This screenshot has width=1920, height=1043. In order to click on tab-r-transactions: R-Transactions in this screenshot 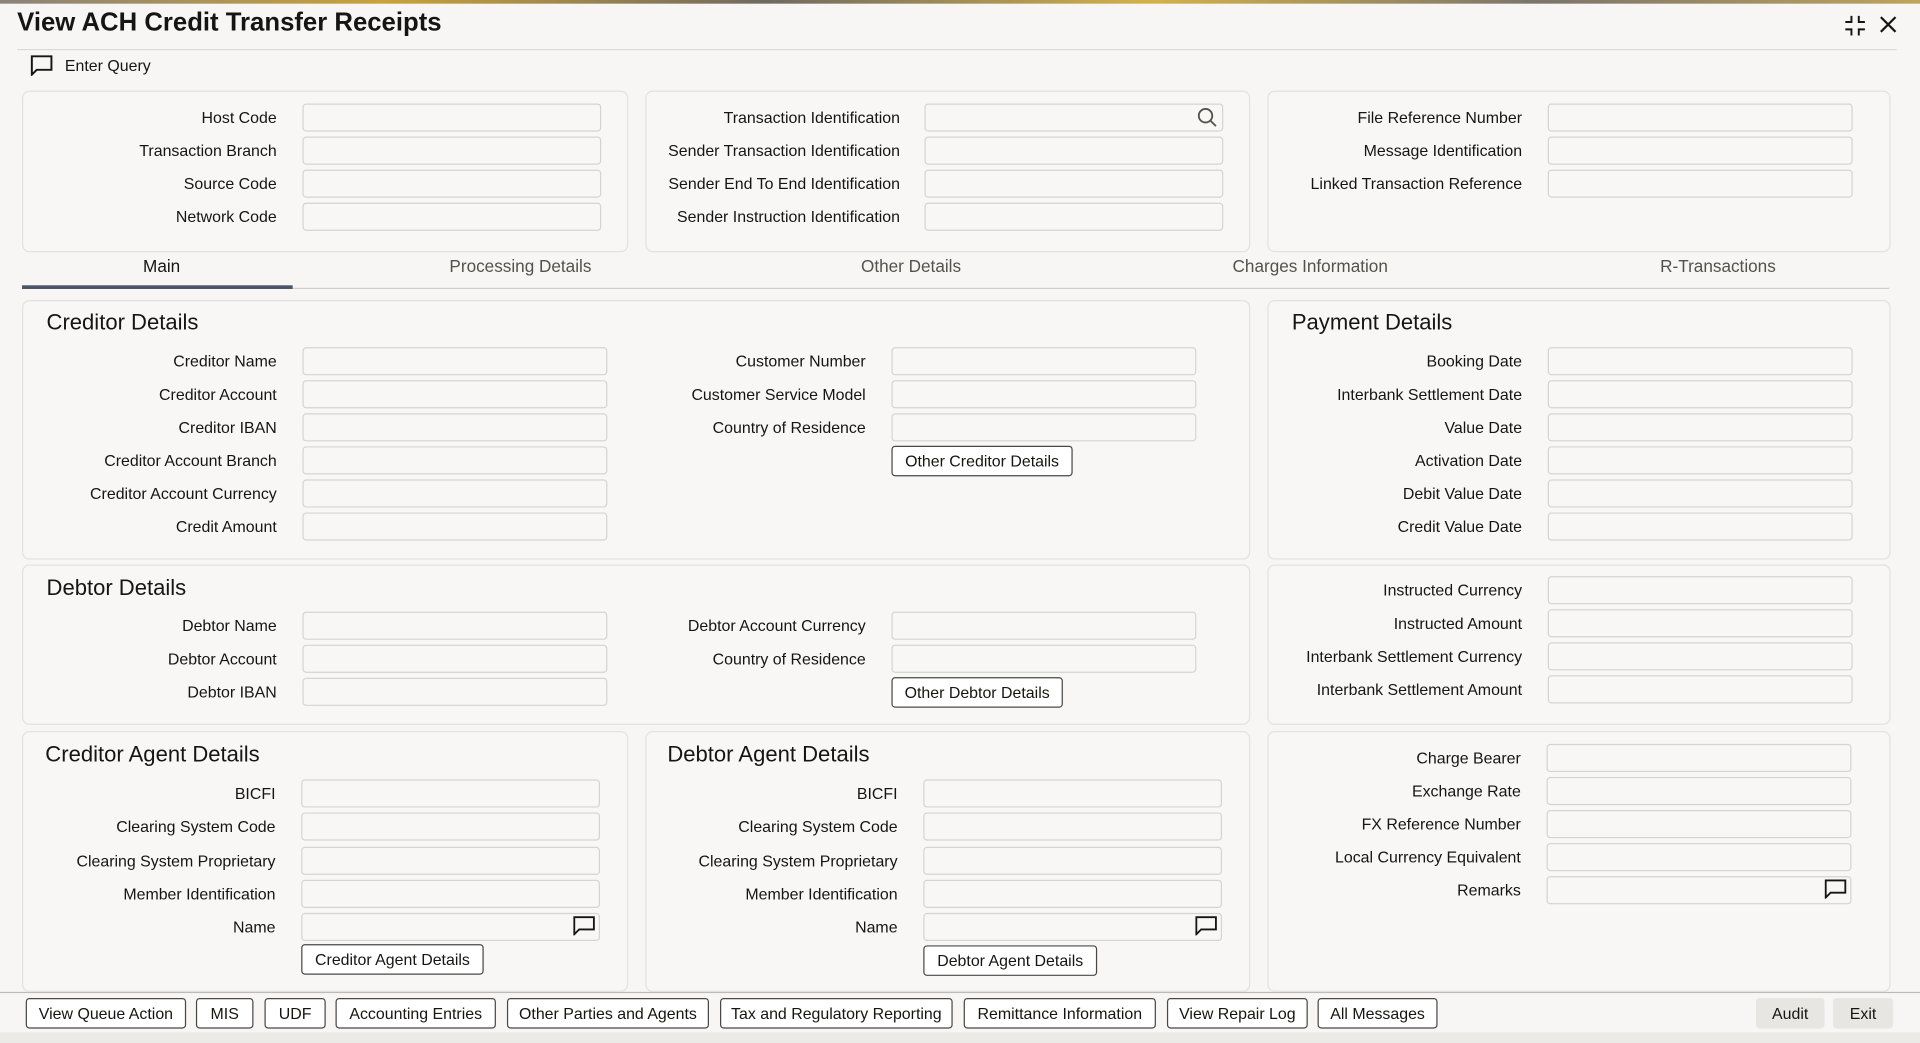, I will do `click(1718, 266)`.